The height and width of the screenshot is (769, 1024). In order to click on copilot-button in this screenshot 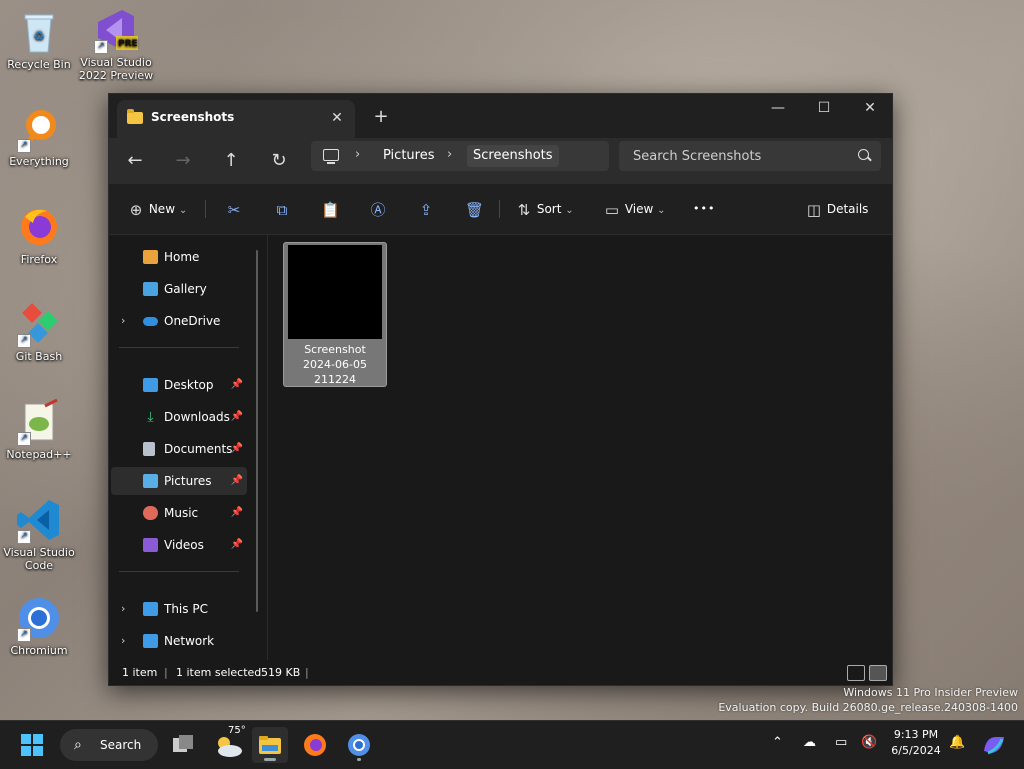, I will do `click(994, 745)`.